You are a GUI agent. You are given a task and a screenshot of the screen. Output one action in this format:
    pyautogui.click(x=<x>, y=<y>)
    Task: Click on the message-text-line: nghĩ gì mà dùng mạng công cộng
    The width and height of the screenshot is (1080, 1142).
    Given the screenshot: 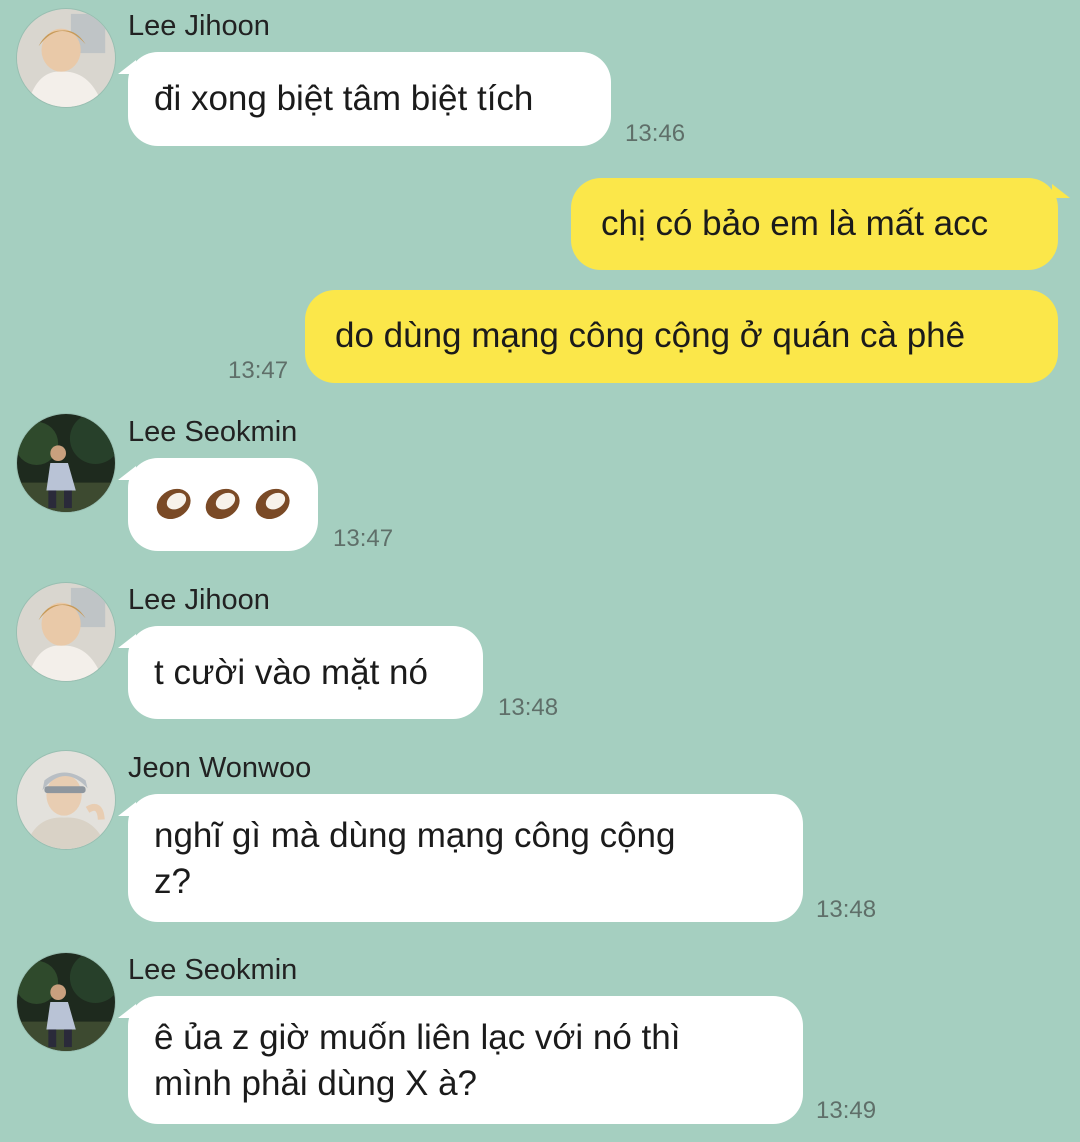 What is the action you would take?
    pyautogui.click(x=415, y=835)
    